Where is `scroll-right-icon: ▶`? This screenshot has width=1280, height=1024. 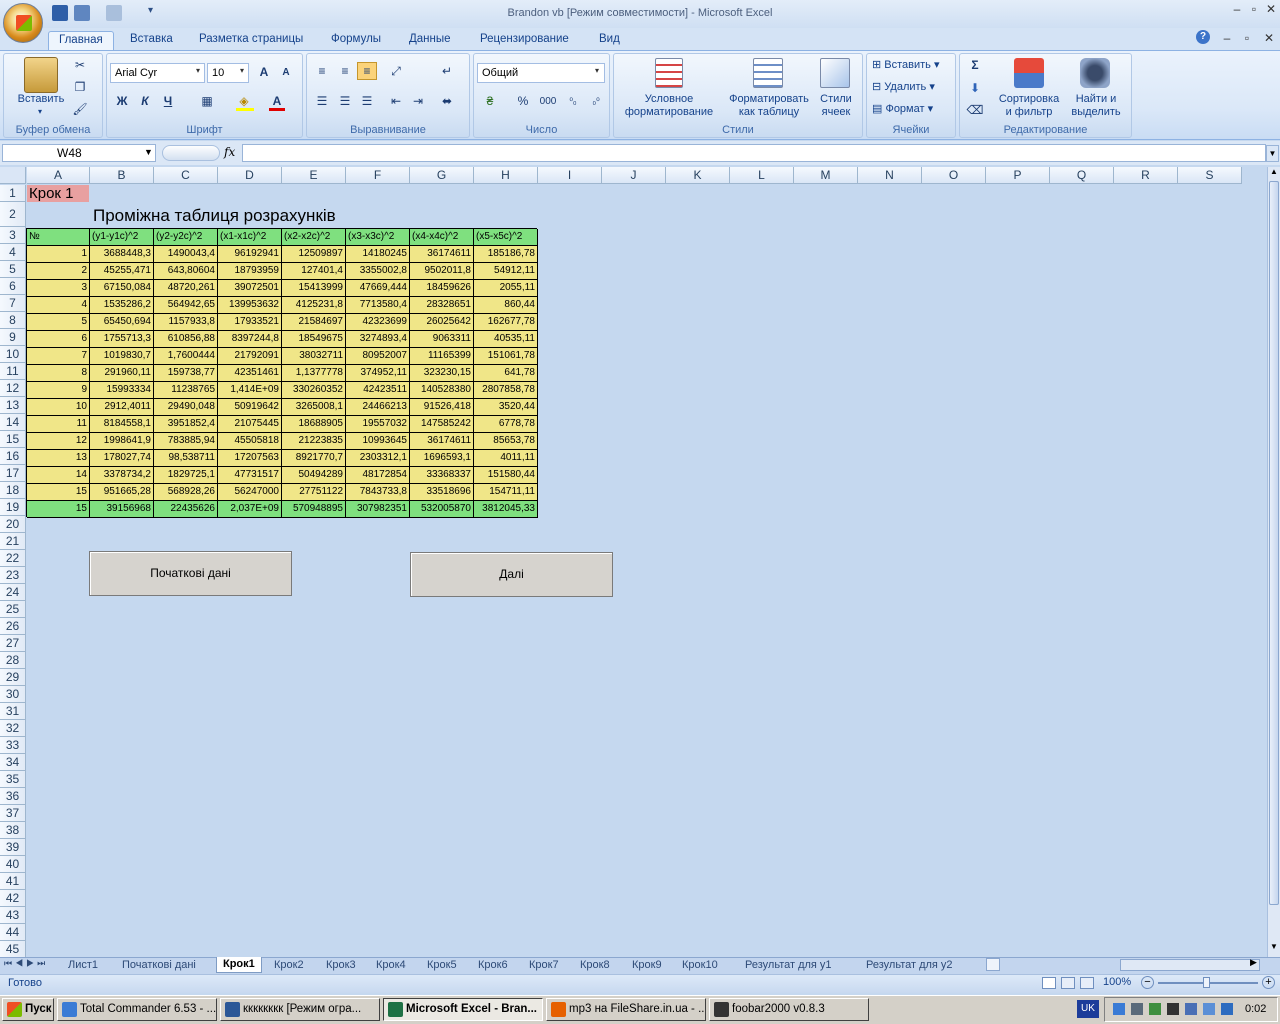 scroll-right-icon: ▶ is located at coordinates (1253, 962).